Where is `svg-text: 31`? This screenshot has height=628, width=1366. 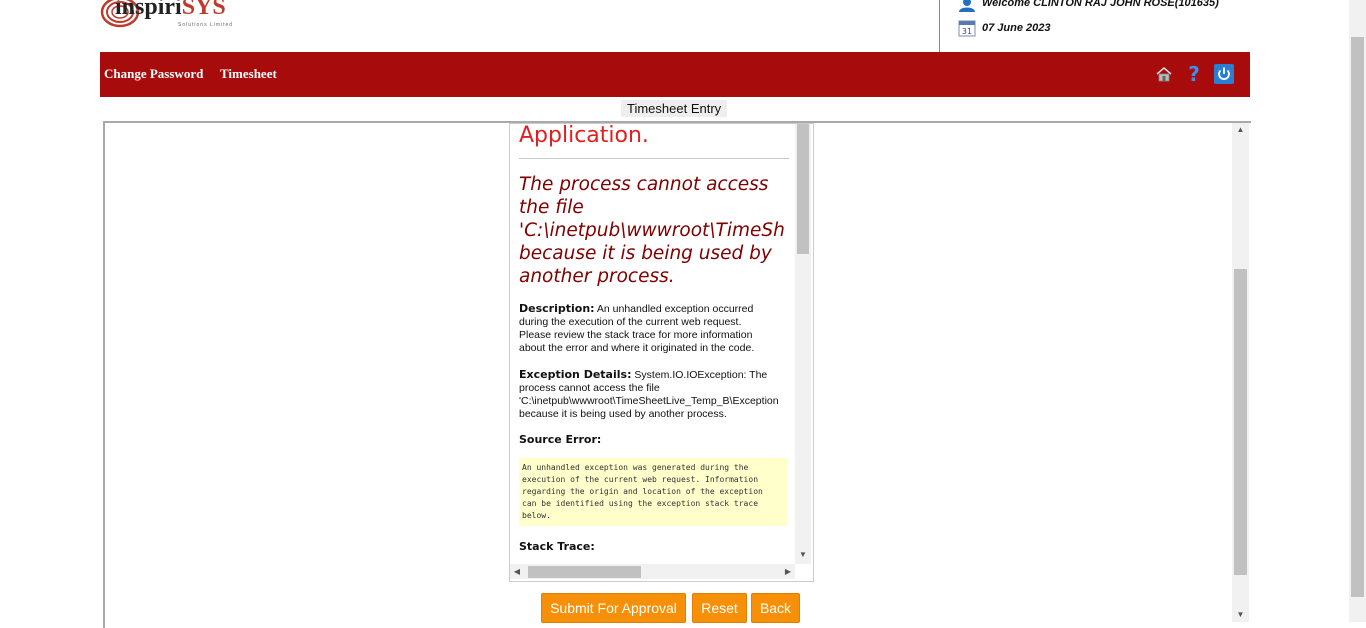
svg-text: 31 is located at coordinates (967, 31).